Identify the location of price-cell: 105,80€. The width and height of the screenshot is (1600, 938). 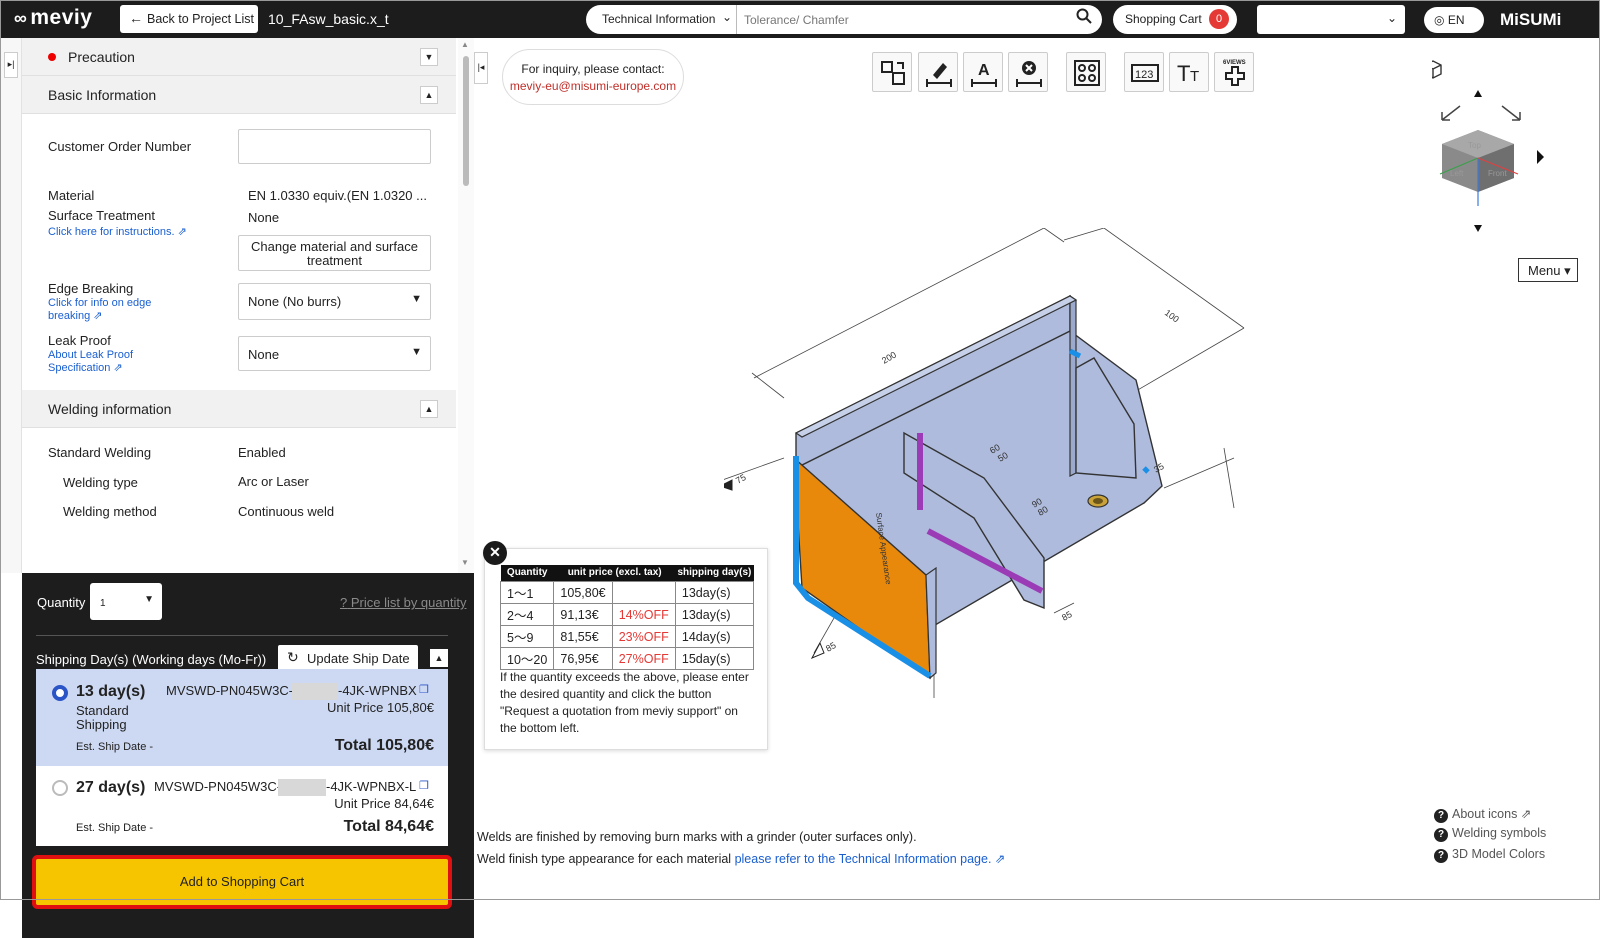
(583, 592).